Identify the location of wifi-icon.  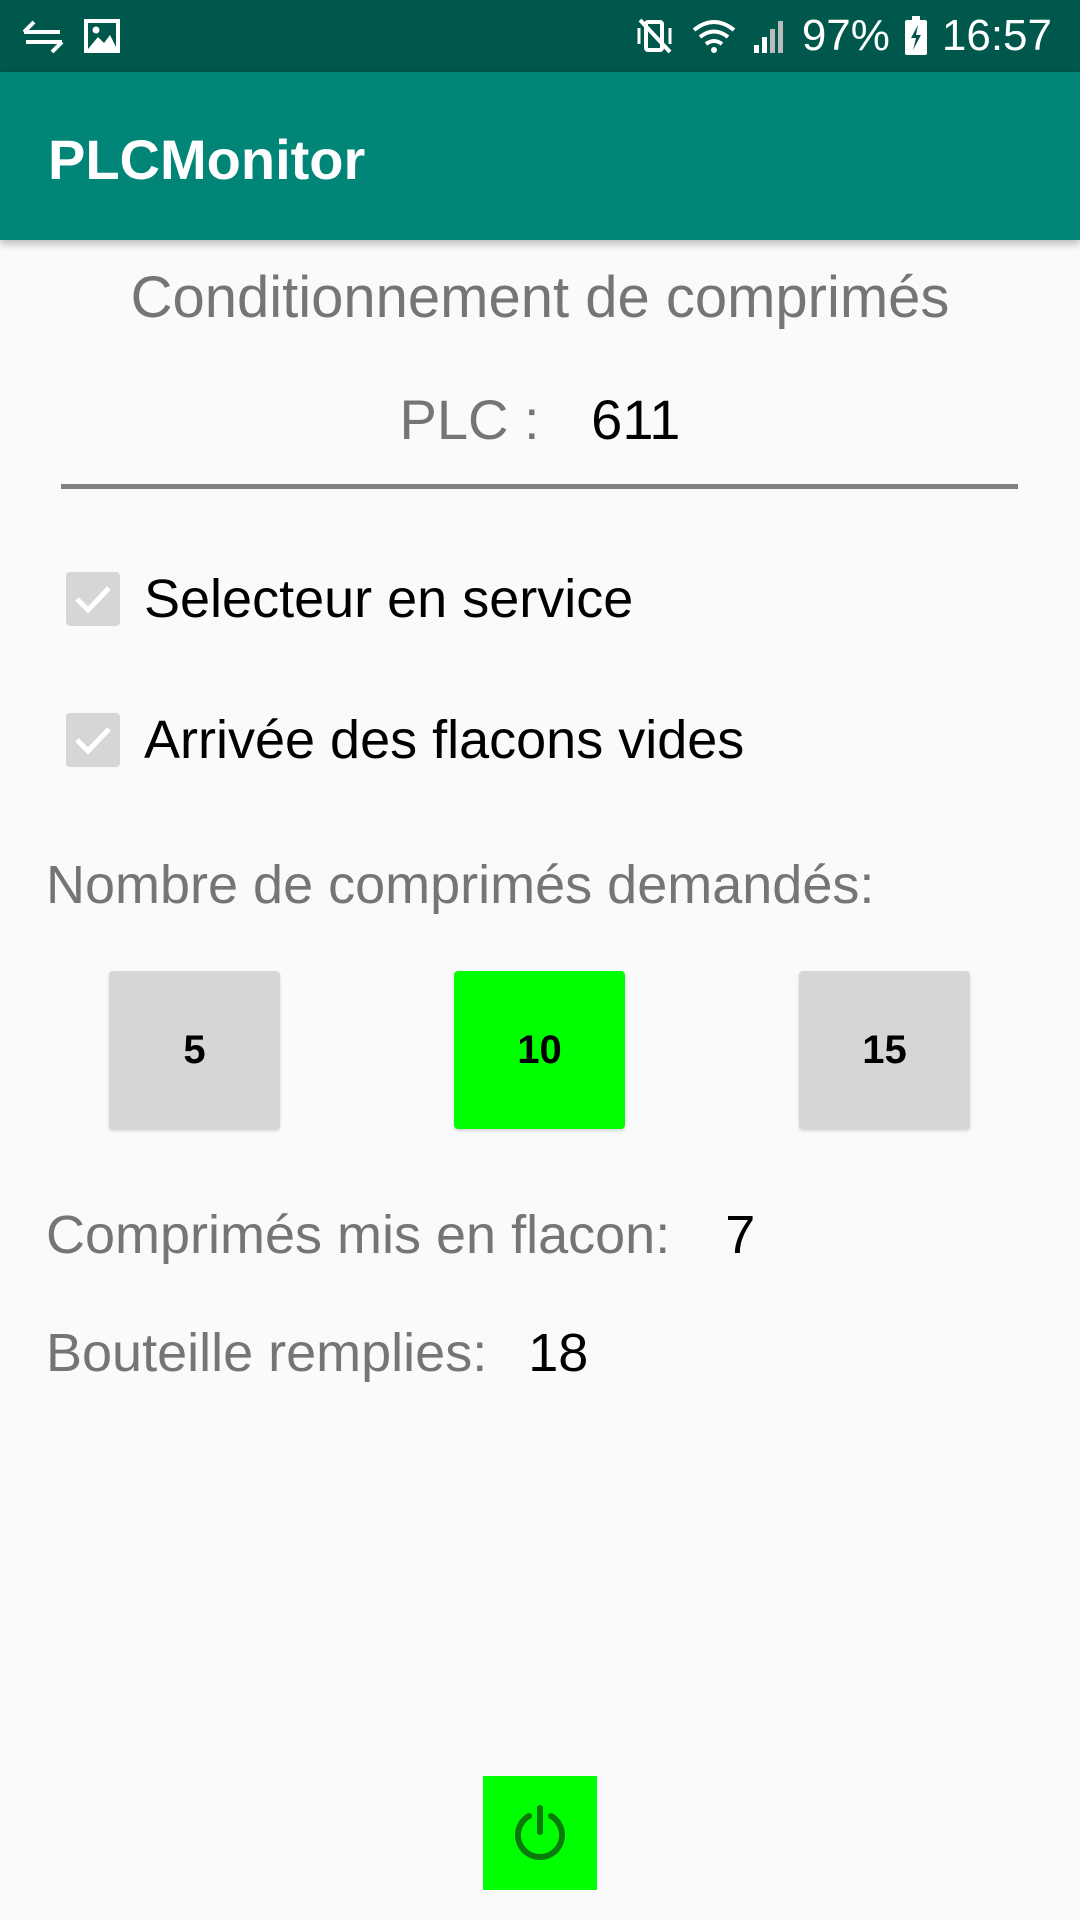
(714, 36).